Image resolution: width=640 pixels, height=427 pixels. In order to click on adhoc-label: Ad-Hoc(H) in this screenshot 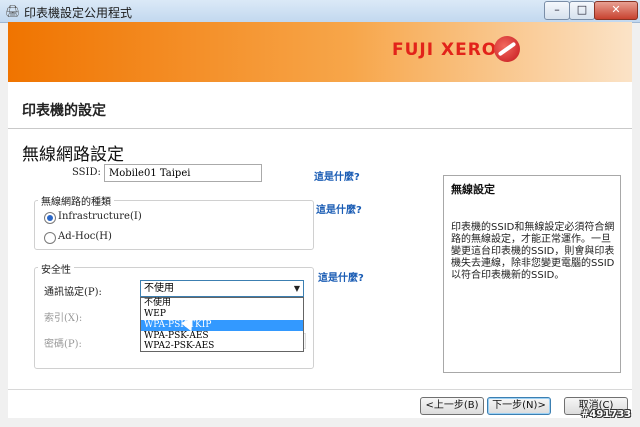, I will do `click(85, 236)`.